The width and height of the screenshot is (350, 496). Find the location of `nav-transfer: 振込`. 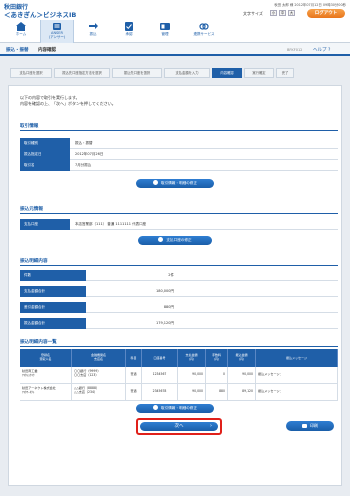

nav-transfer: 振込 is located at coordinates (93, 31).